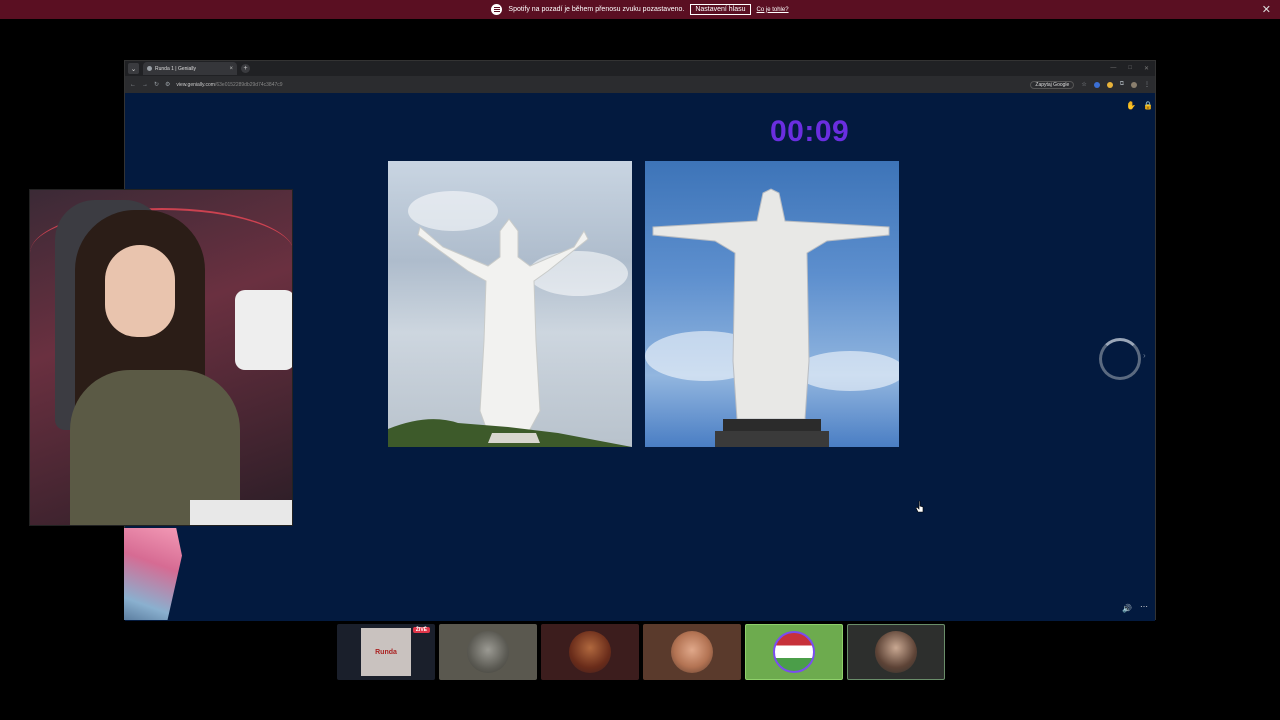 The height and width of the screenshot is (720, 1280). Describe the element at coordinates (1083, 84) in the screenshot. I see `bookmark-star-icon: ☆` at that location.